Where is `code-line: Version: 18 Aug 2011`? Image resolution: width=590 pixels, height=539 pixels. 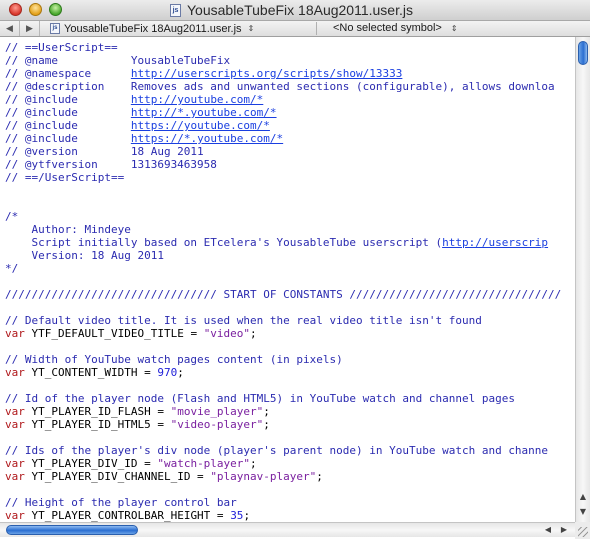 code-line: Version: 18 Aug 2011 is located at coordinates (290, 255).